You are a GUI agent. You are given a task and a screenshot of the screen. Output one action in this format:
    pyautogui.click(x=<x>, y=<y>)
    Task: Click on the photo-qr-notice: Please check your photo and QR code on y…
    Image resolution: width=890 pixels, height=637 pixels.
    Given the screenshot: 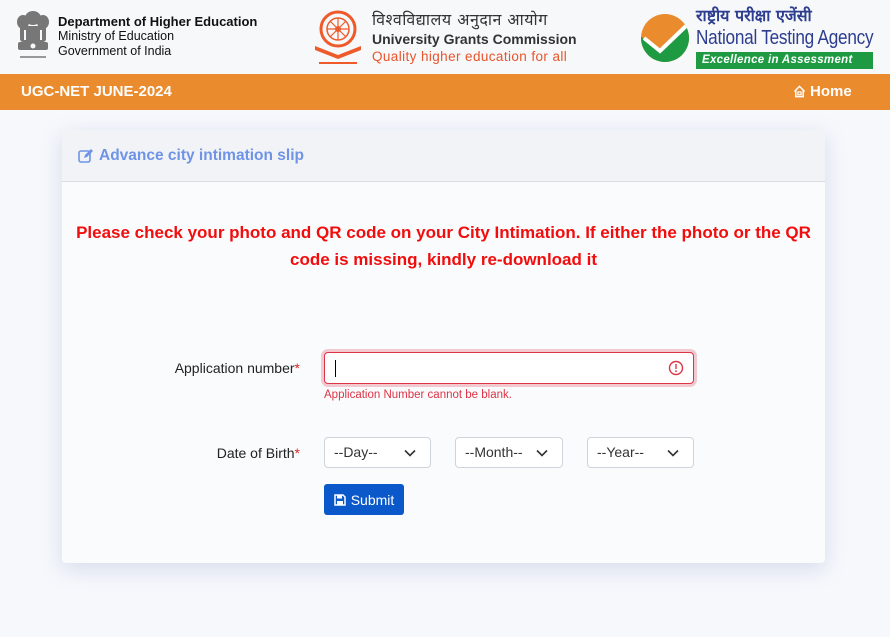 What is the action you would take?
    pyautogui.click(x=443, y=246)
    